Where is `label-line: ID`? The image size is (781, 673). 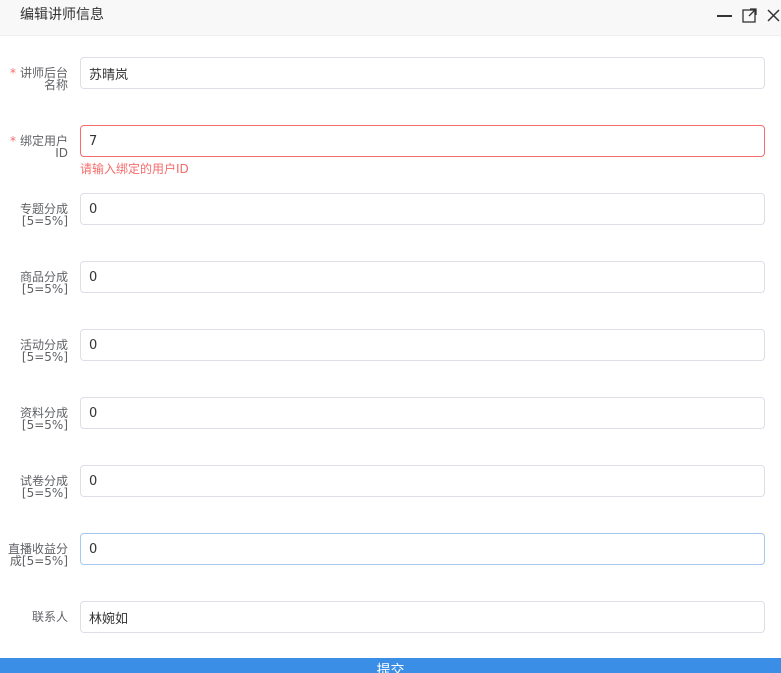
label-line: ID is located at coordinates (61, 153).